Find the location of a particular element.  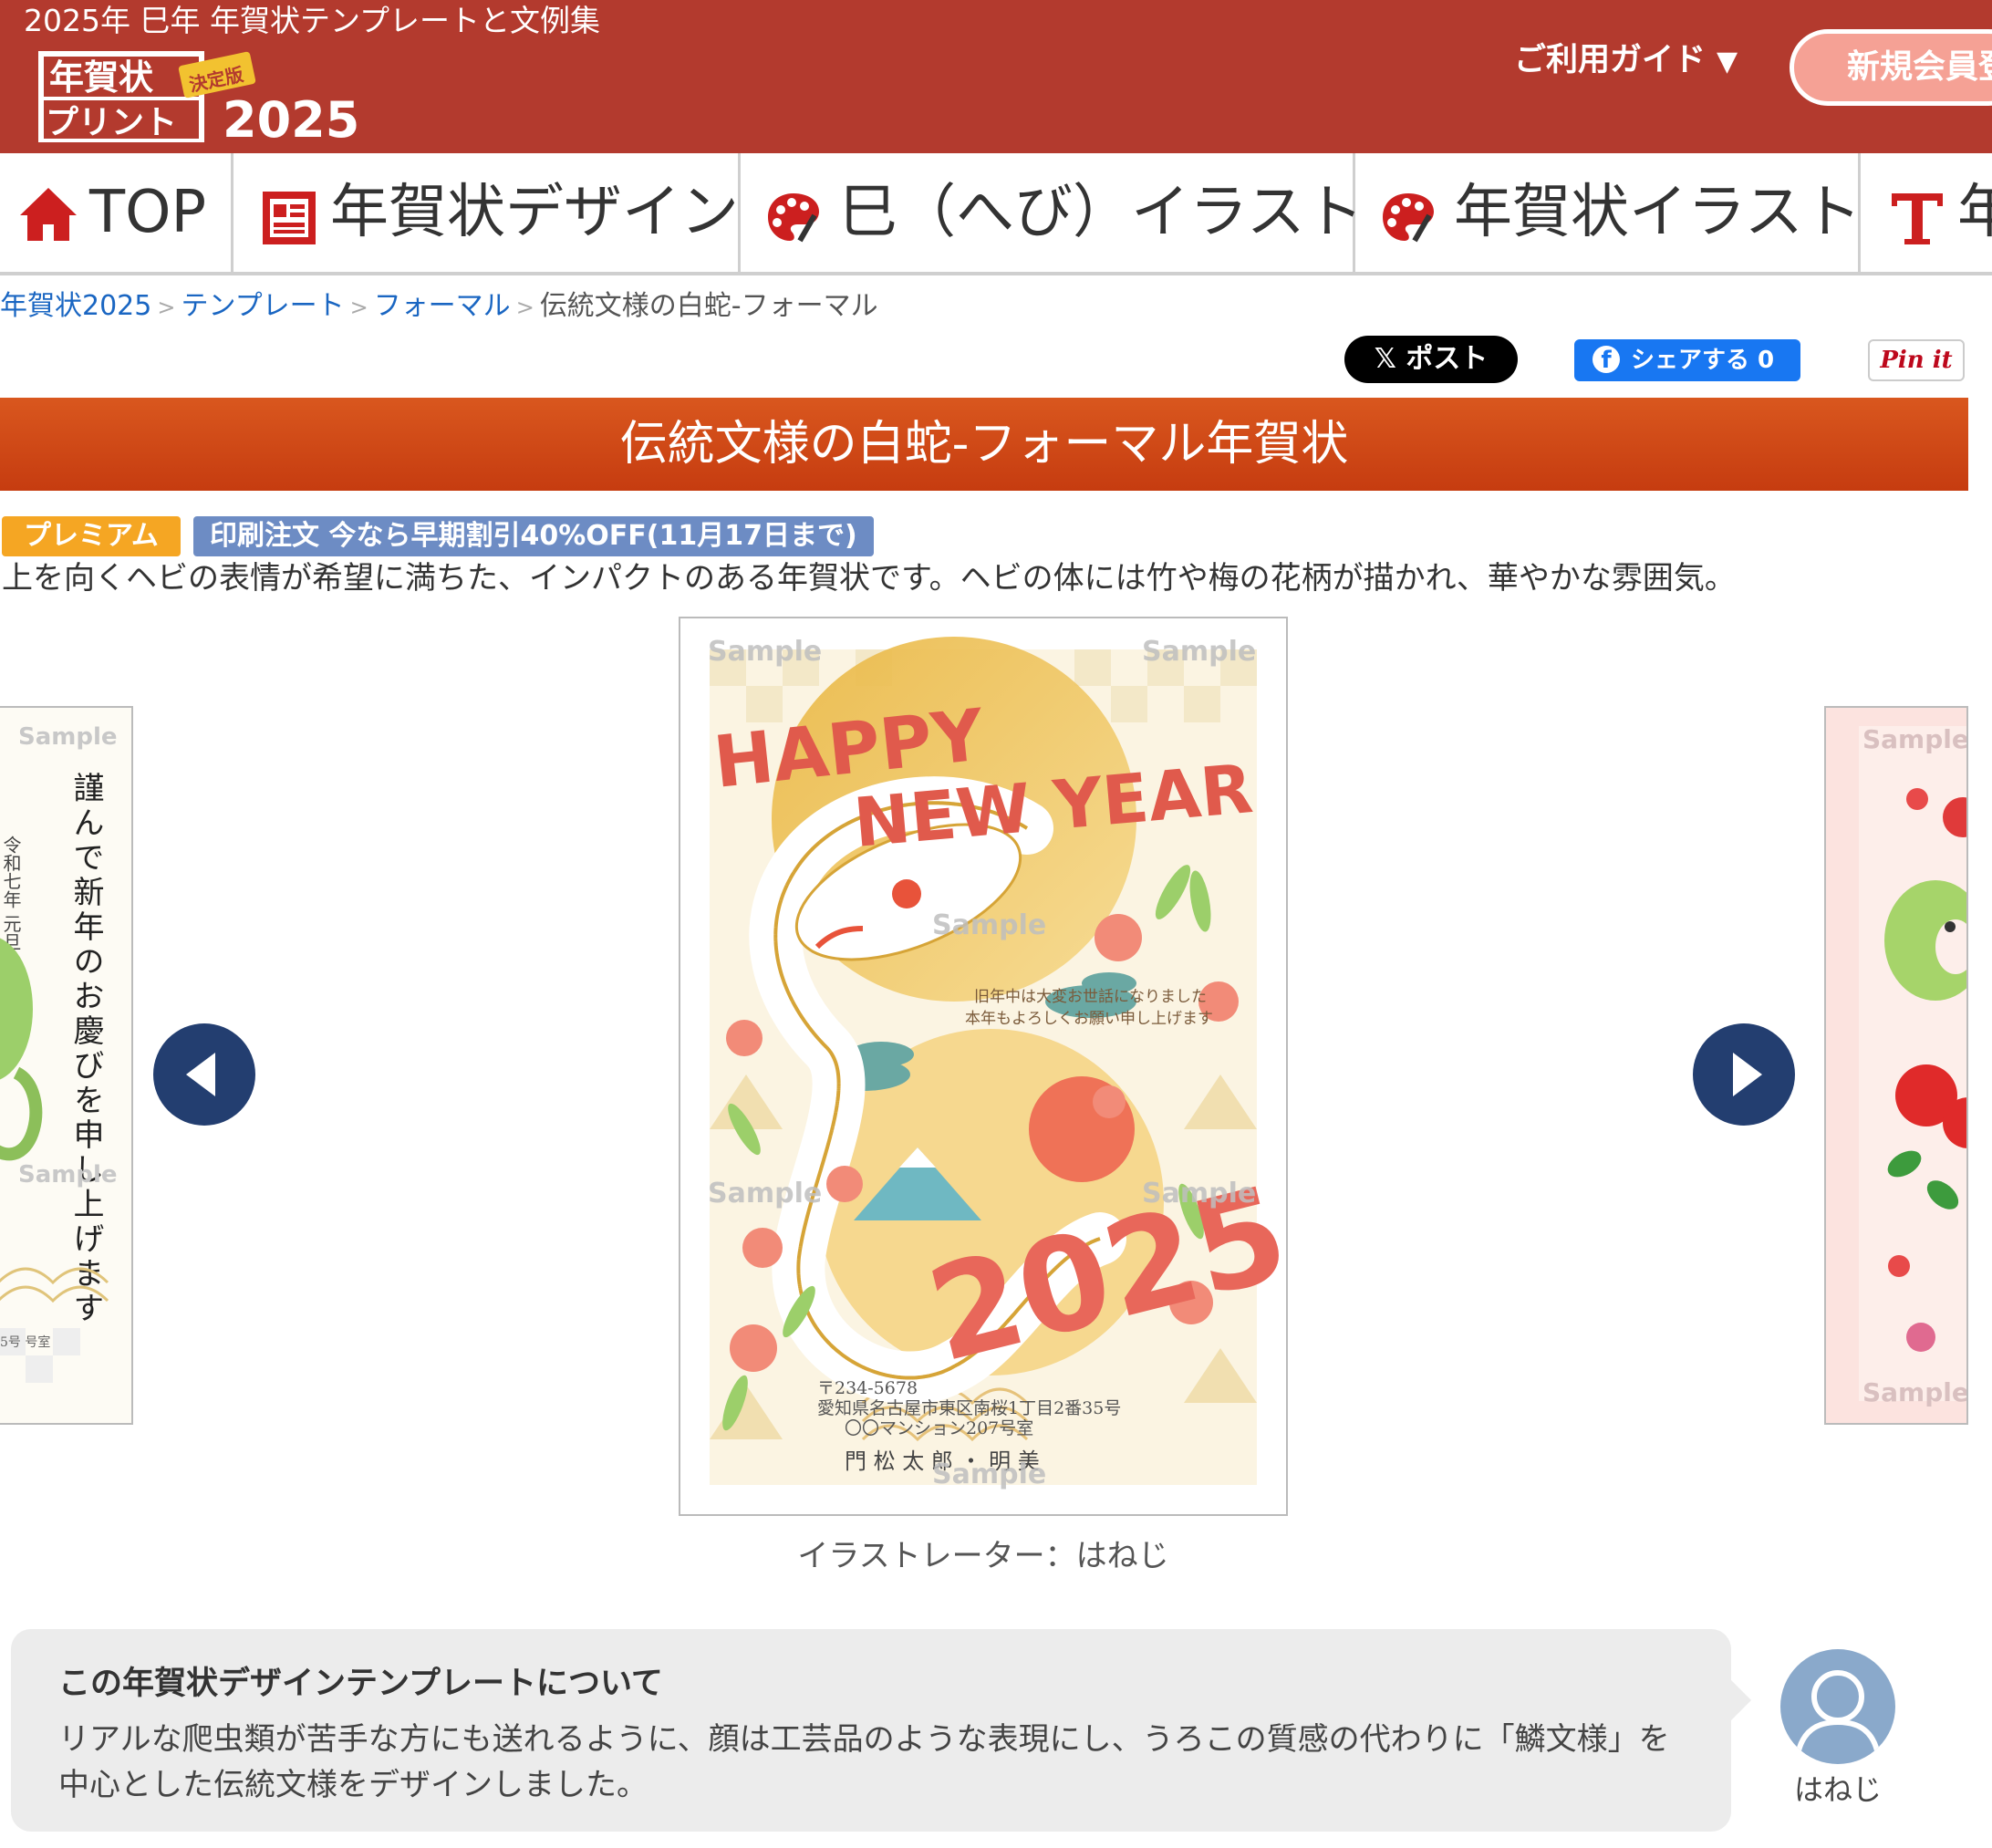

design-icon is located at coordinates (289, 218).